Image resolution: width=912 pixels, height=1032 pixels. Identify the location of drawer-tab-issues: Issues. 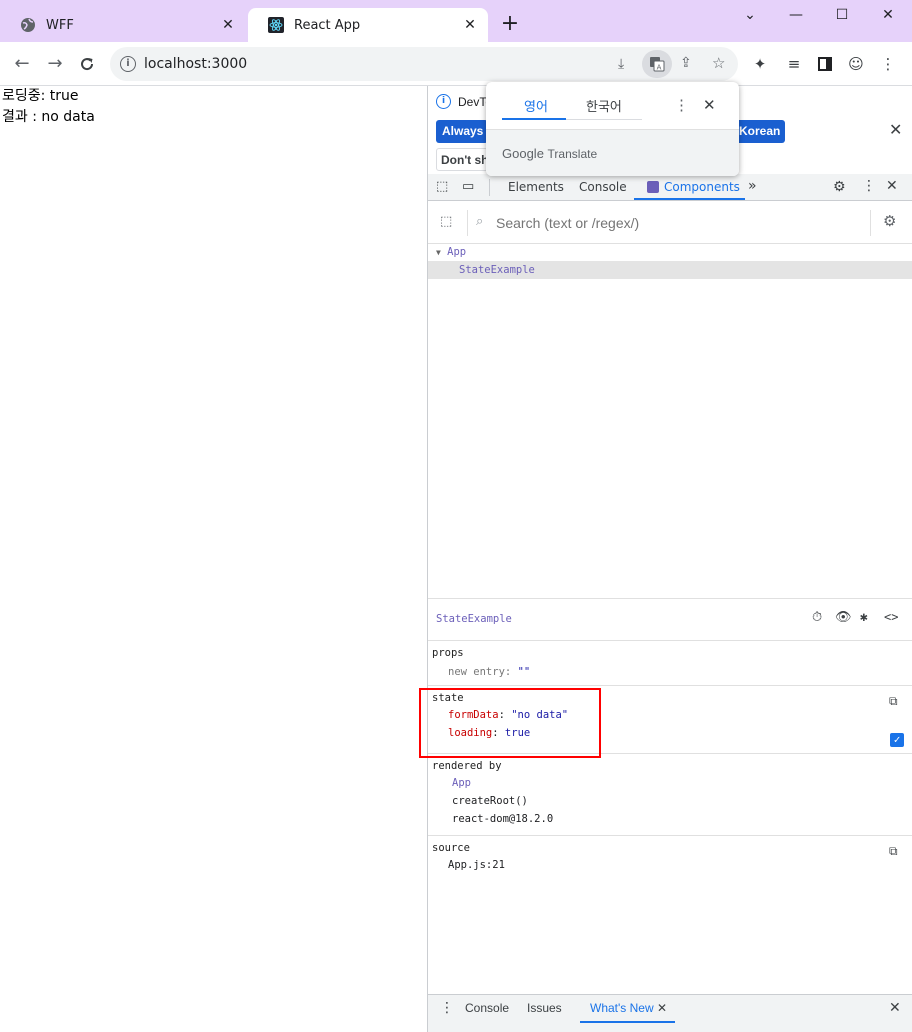
(544, 1008).